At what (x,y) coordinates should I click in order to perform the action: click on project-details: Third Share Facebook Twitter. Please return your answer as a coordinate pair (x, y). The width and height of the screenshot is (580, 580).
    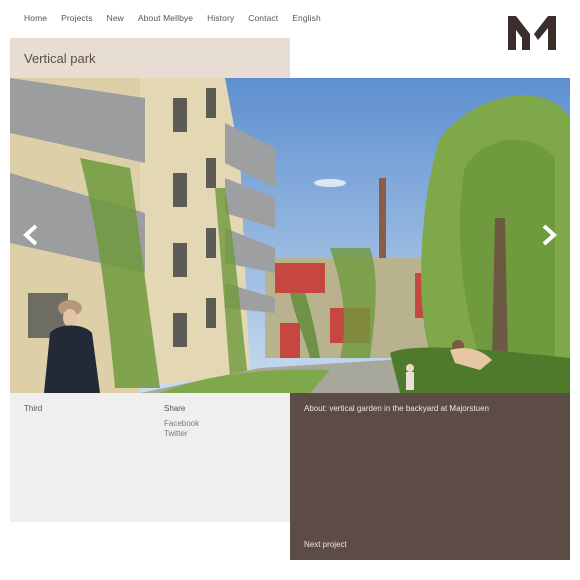
    Looking at the image, I should click on (150, 457).